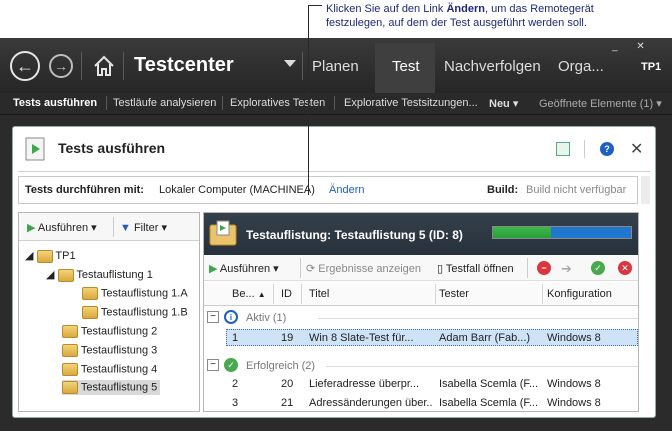 The height and width of the screenshot is (431, 672). I want to click on view-results-button: ⟳ Ergebnisse anzeigen, so click(363, 268).